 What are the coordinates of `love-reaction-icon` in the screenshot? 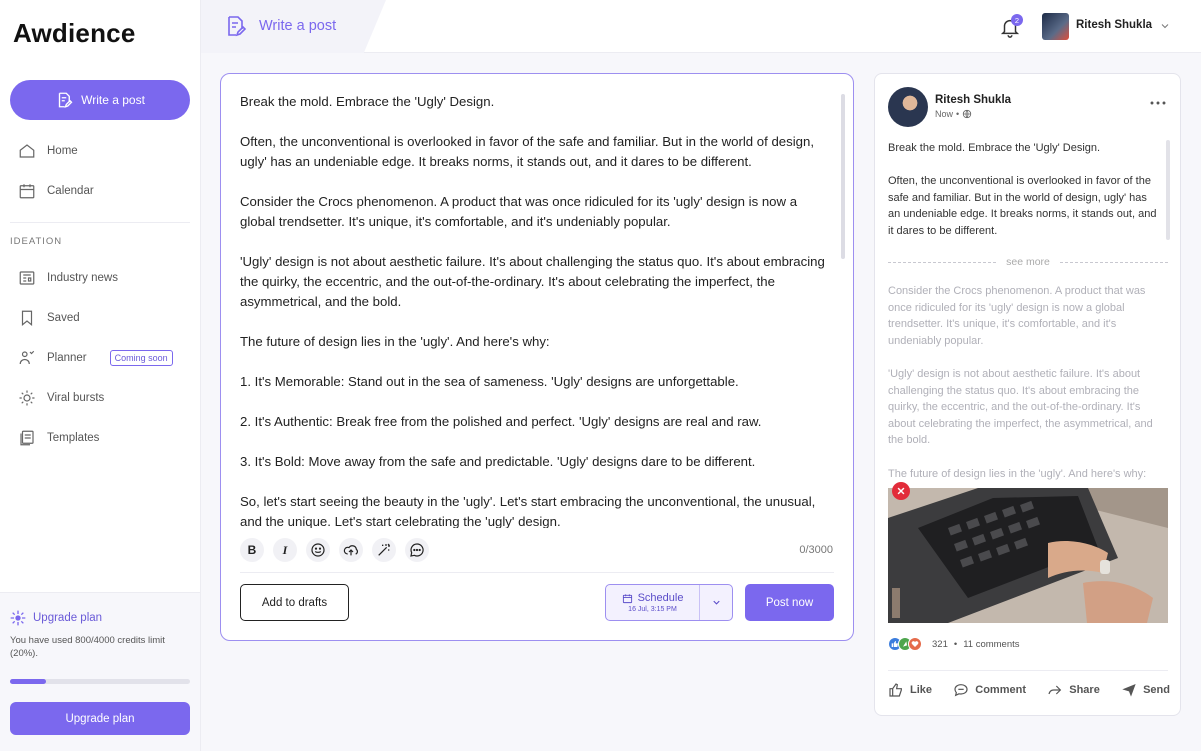 It's located at (915, 644).